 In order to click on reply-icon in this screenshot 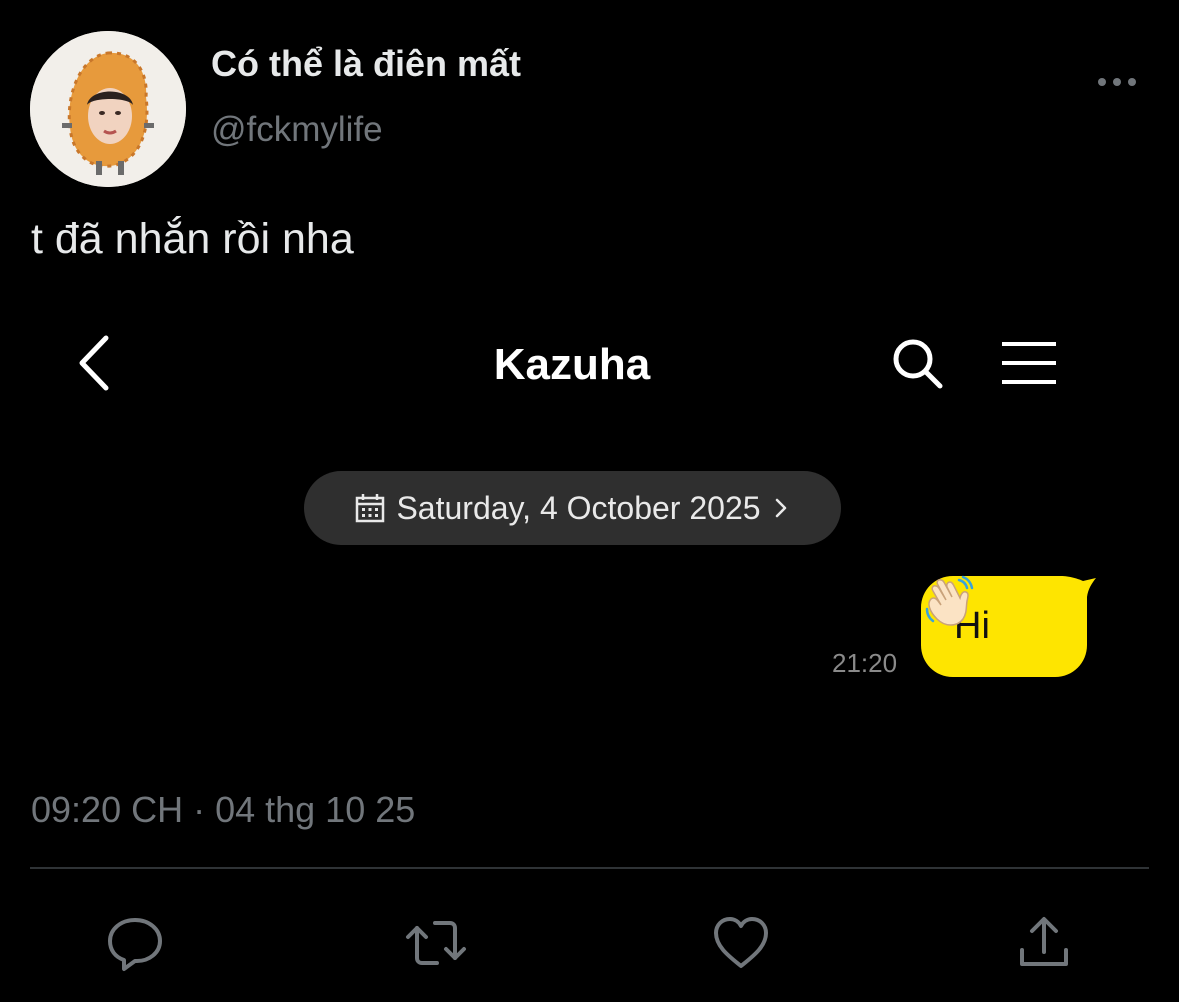, I will do `click(135, 943)`.